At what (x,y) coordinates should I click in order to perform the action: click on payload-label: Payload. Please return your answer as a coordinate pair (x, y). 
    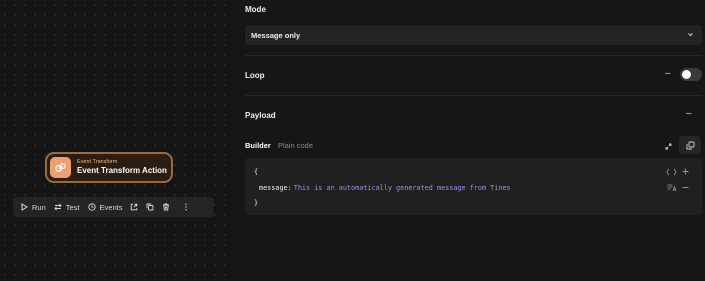
    Looking at the image, I should click on (260, 115).